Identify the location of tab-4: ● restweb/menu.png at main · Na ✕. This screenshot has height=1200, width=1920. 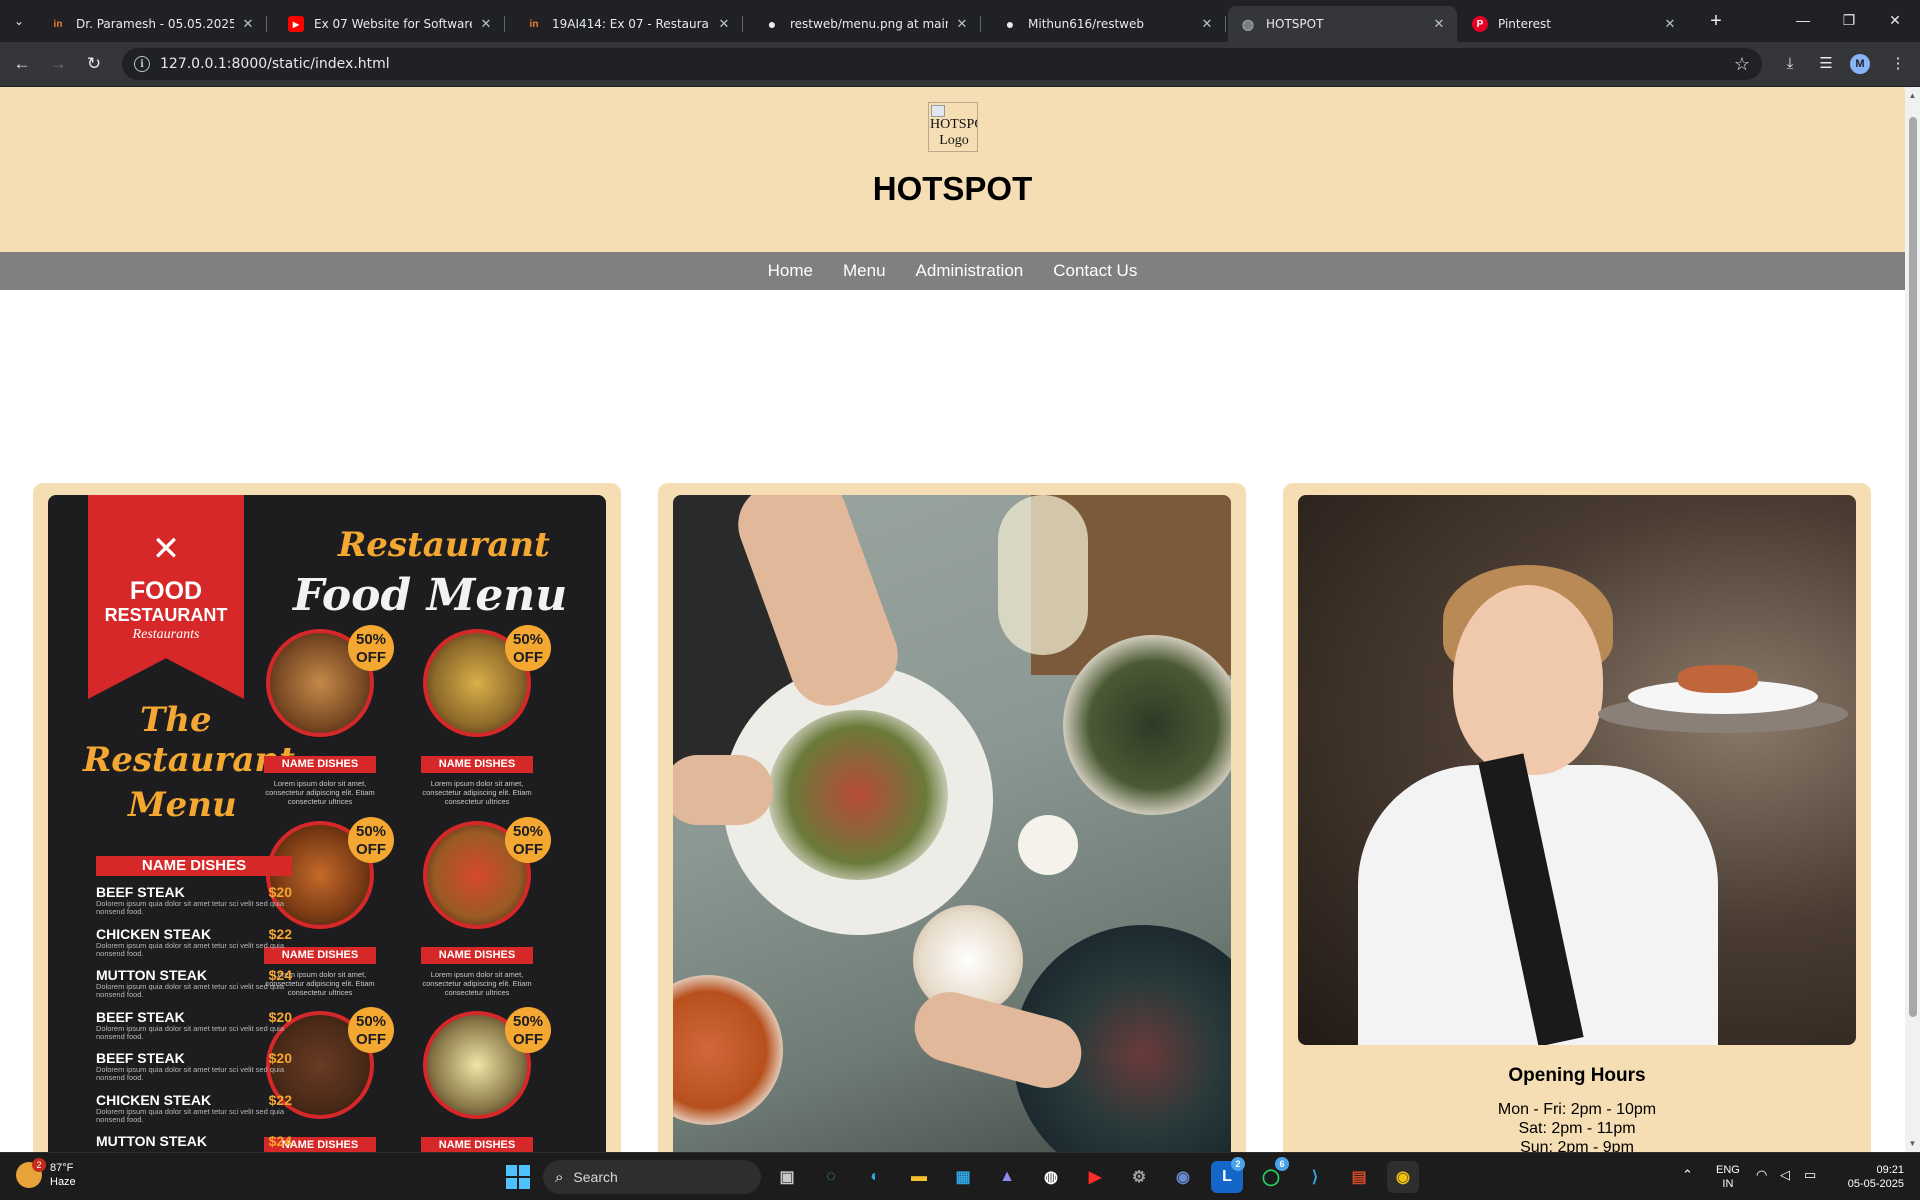
(866, 24).